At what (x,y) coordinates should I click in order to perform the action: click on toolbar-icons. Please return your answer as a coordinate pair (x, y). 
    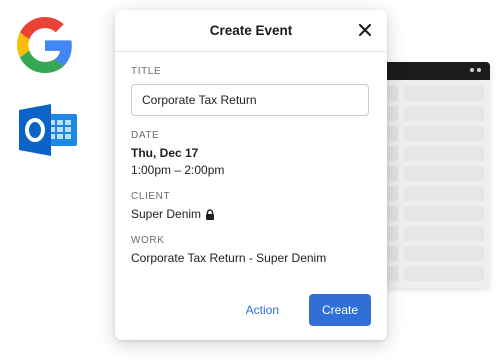
    Looking at the image, I should click on (477, 70).